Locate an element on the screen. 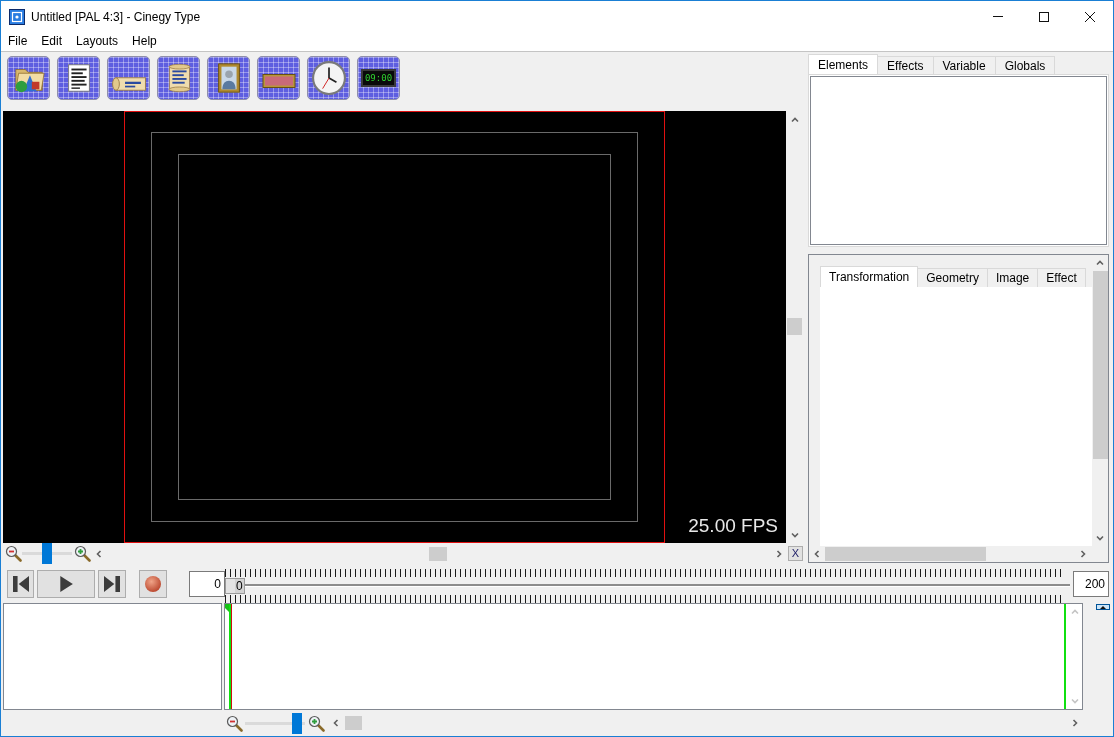 This screenshot has width=1114, height=737. menu-item: File is located at coordinates (18, 41).